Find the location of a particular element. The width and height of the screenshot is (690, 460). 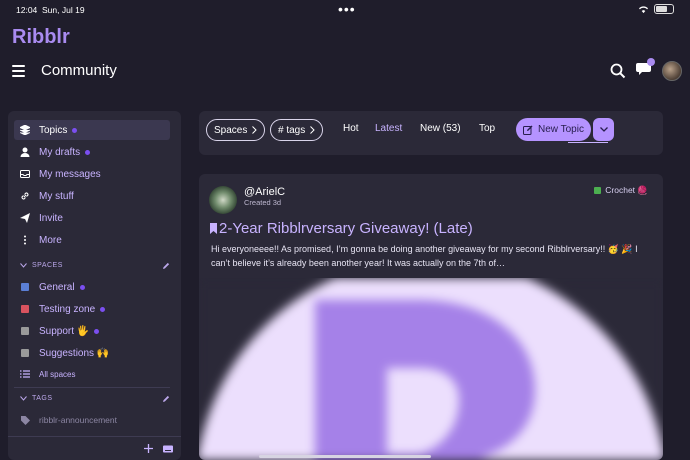

sidebar-space-general: General is located at coordinates (92, 287).